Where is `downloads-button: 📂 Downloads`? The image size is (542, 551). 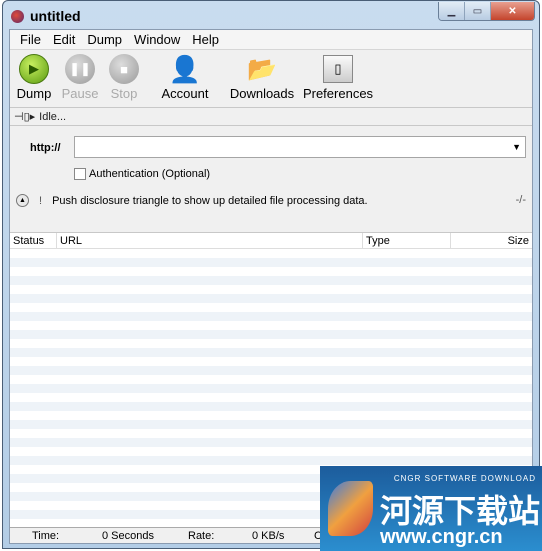
downloads-button: 📂 Downloads is located at coordinates (262, 78).